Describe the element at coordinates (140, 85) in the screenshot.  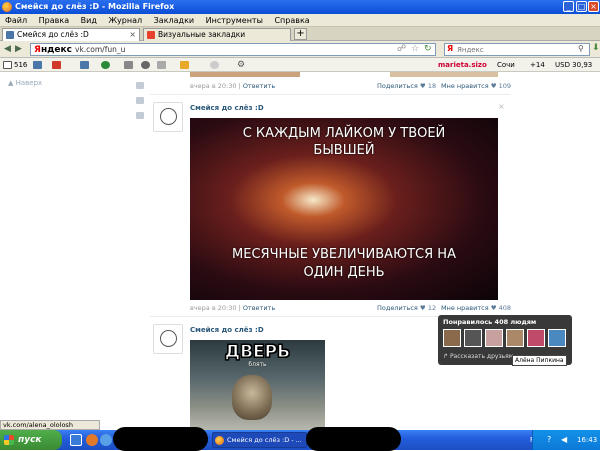
I see `sidebar-chat-icon` at that location.